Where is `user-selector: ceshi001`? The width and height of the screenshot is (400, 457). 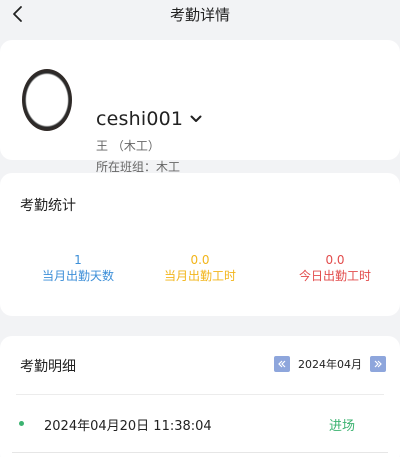
user-selector: ceshi001 is located at coordinates (149, 119).